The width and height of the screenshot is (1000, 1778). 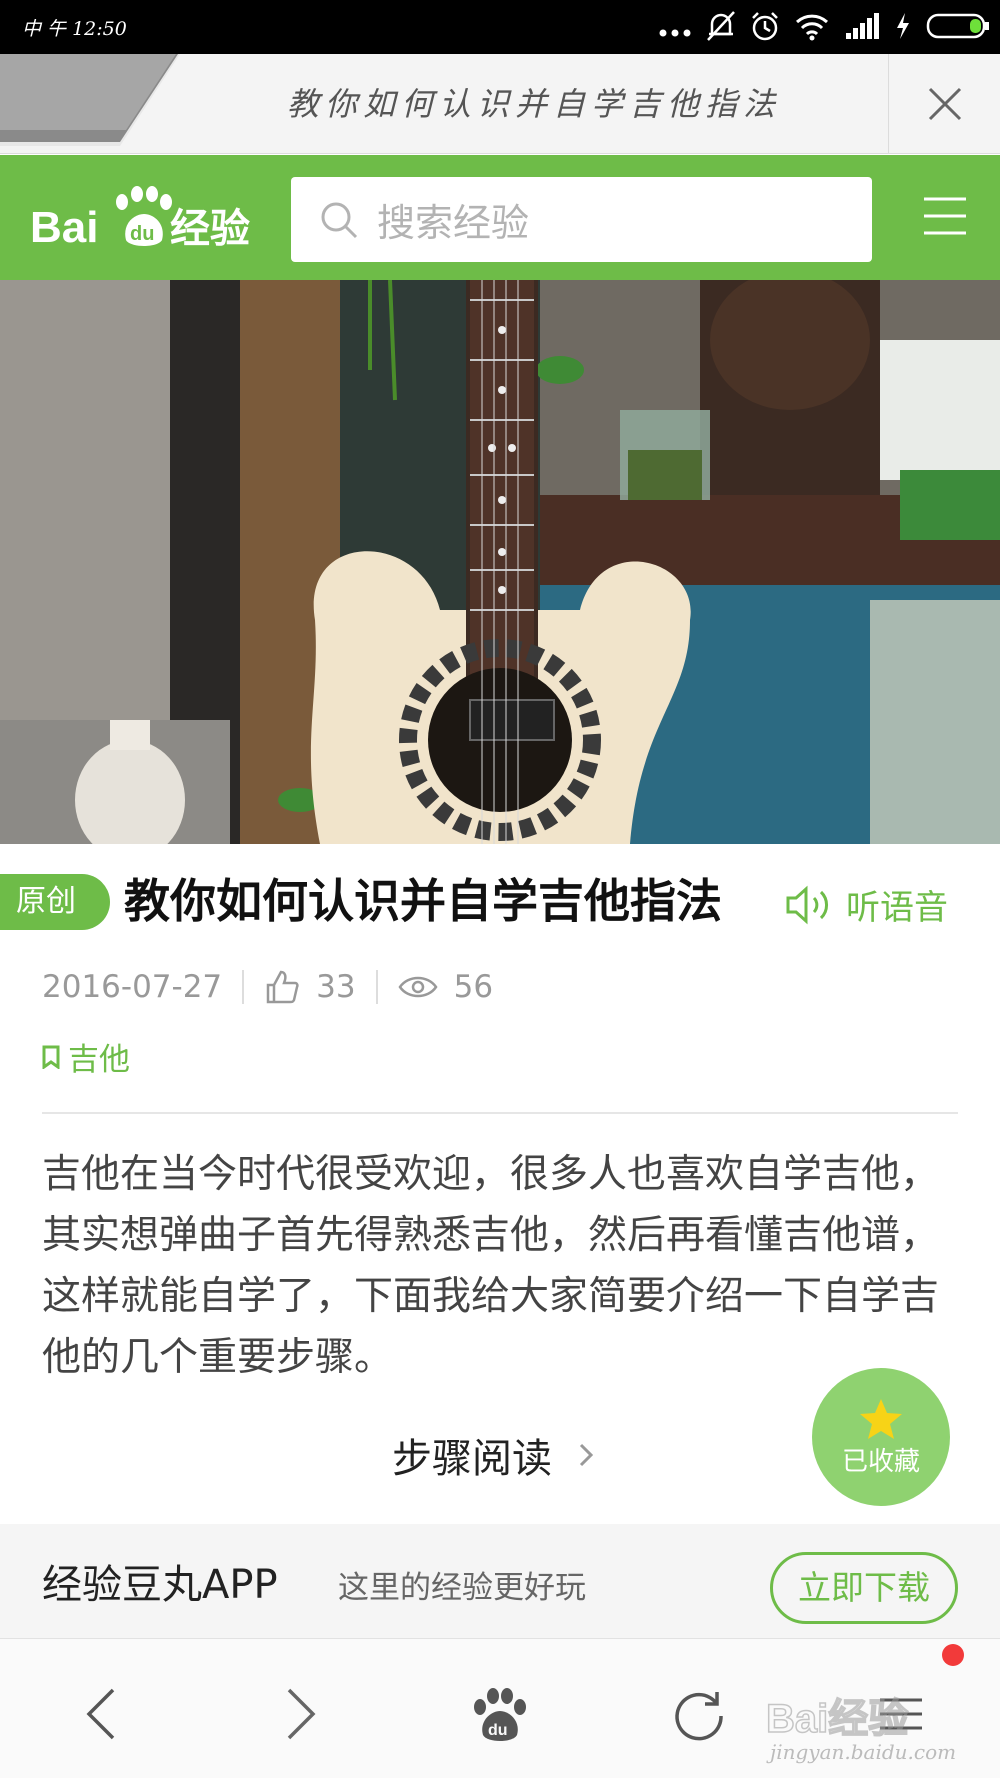 I want to click on listen-audio-button: 听语音, so click(x=866, y=904).